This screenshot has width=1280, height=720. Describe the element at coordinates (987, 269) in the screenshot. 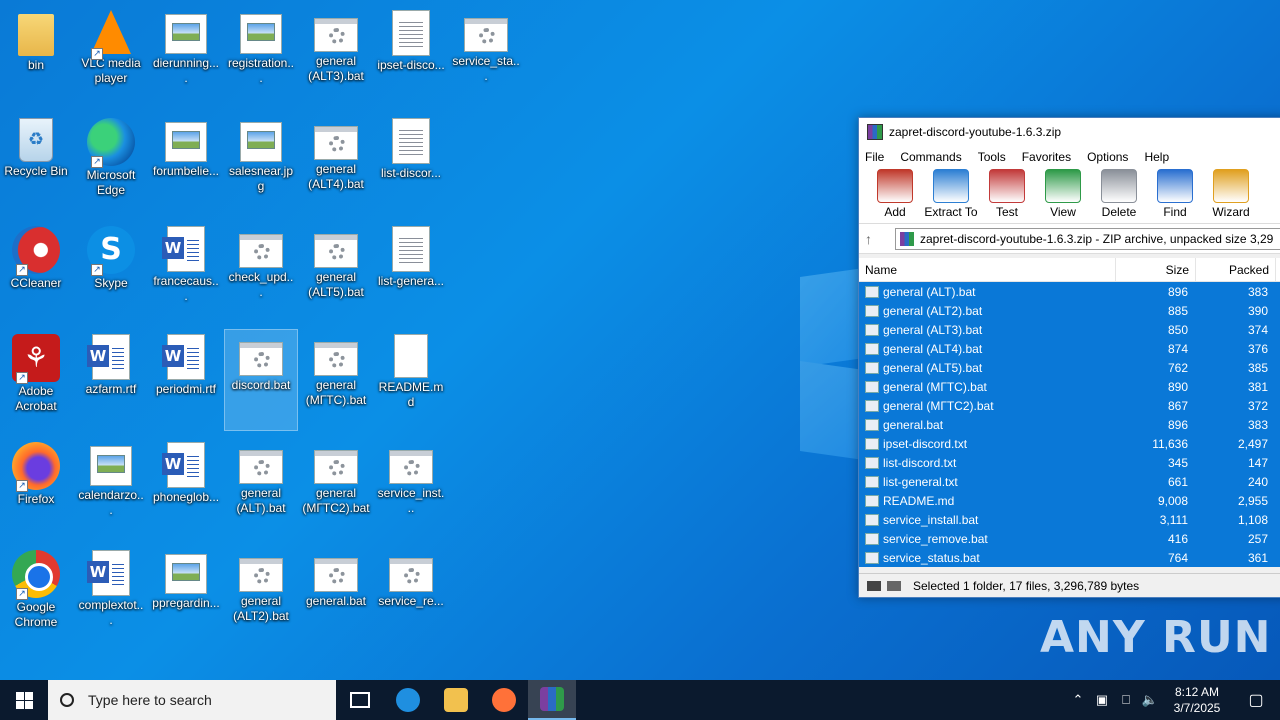

I see `column-header-name: Name` at that location.